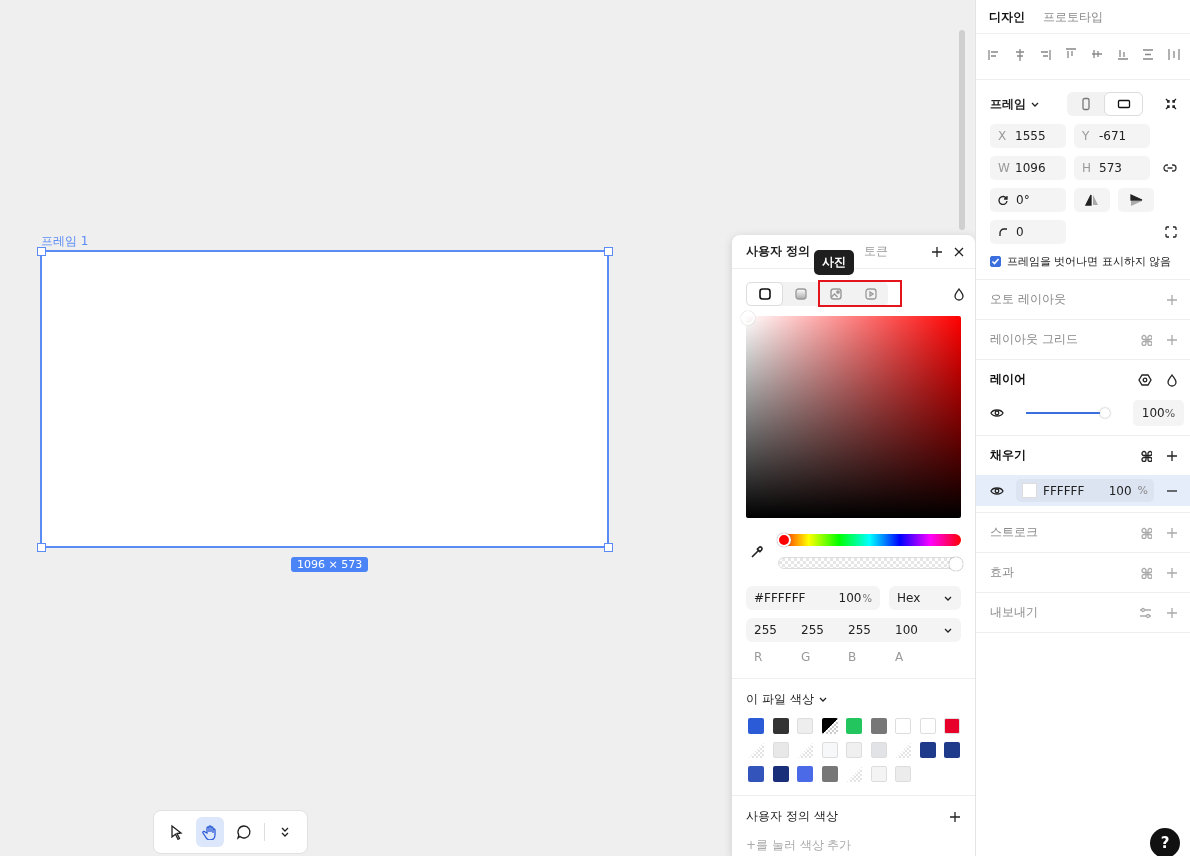 This screenshot has height=856, width=1190. What do you see at coordinates (870, 294) in the screenshot?
I see `play-icon` at bounding box center [870, 294].